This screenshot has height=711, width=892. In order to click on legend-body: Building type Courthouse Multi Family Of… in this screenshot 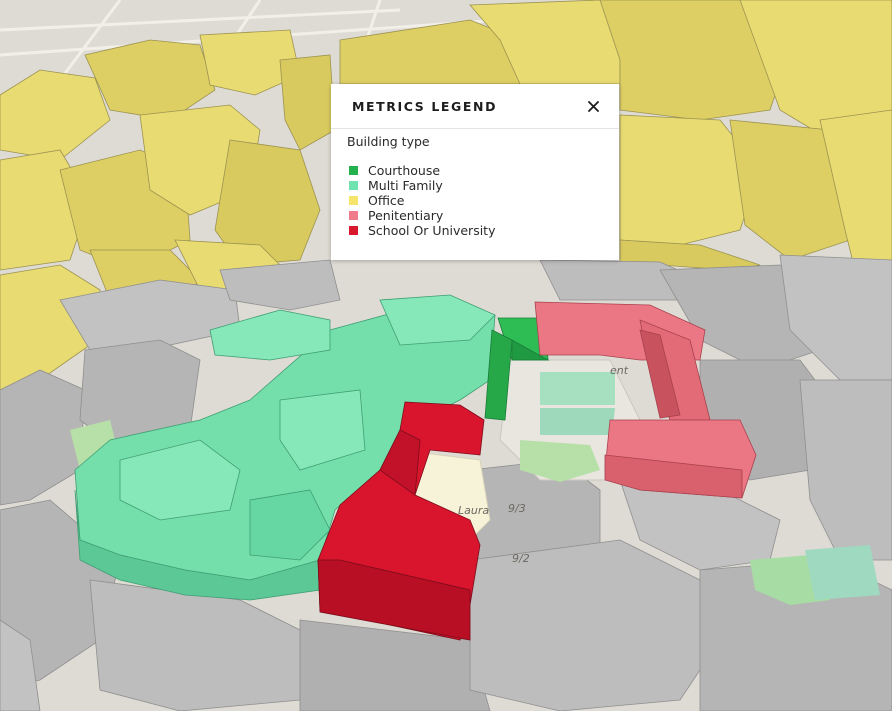, I will do `click(475, 183)`.